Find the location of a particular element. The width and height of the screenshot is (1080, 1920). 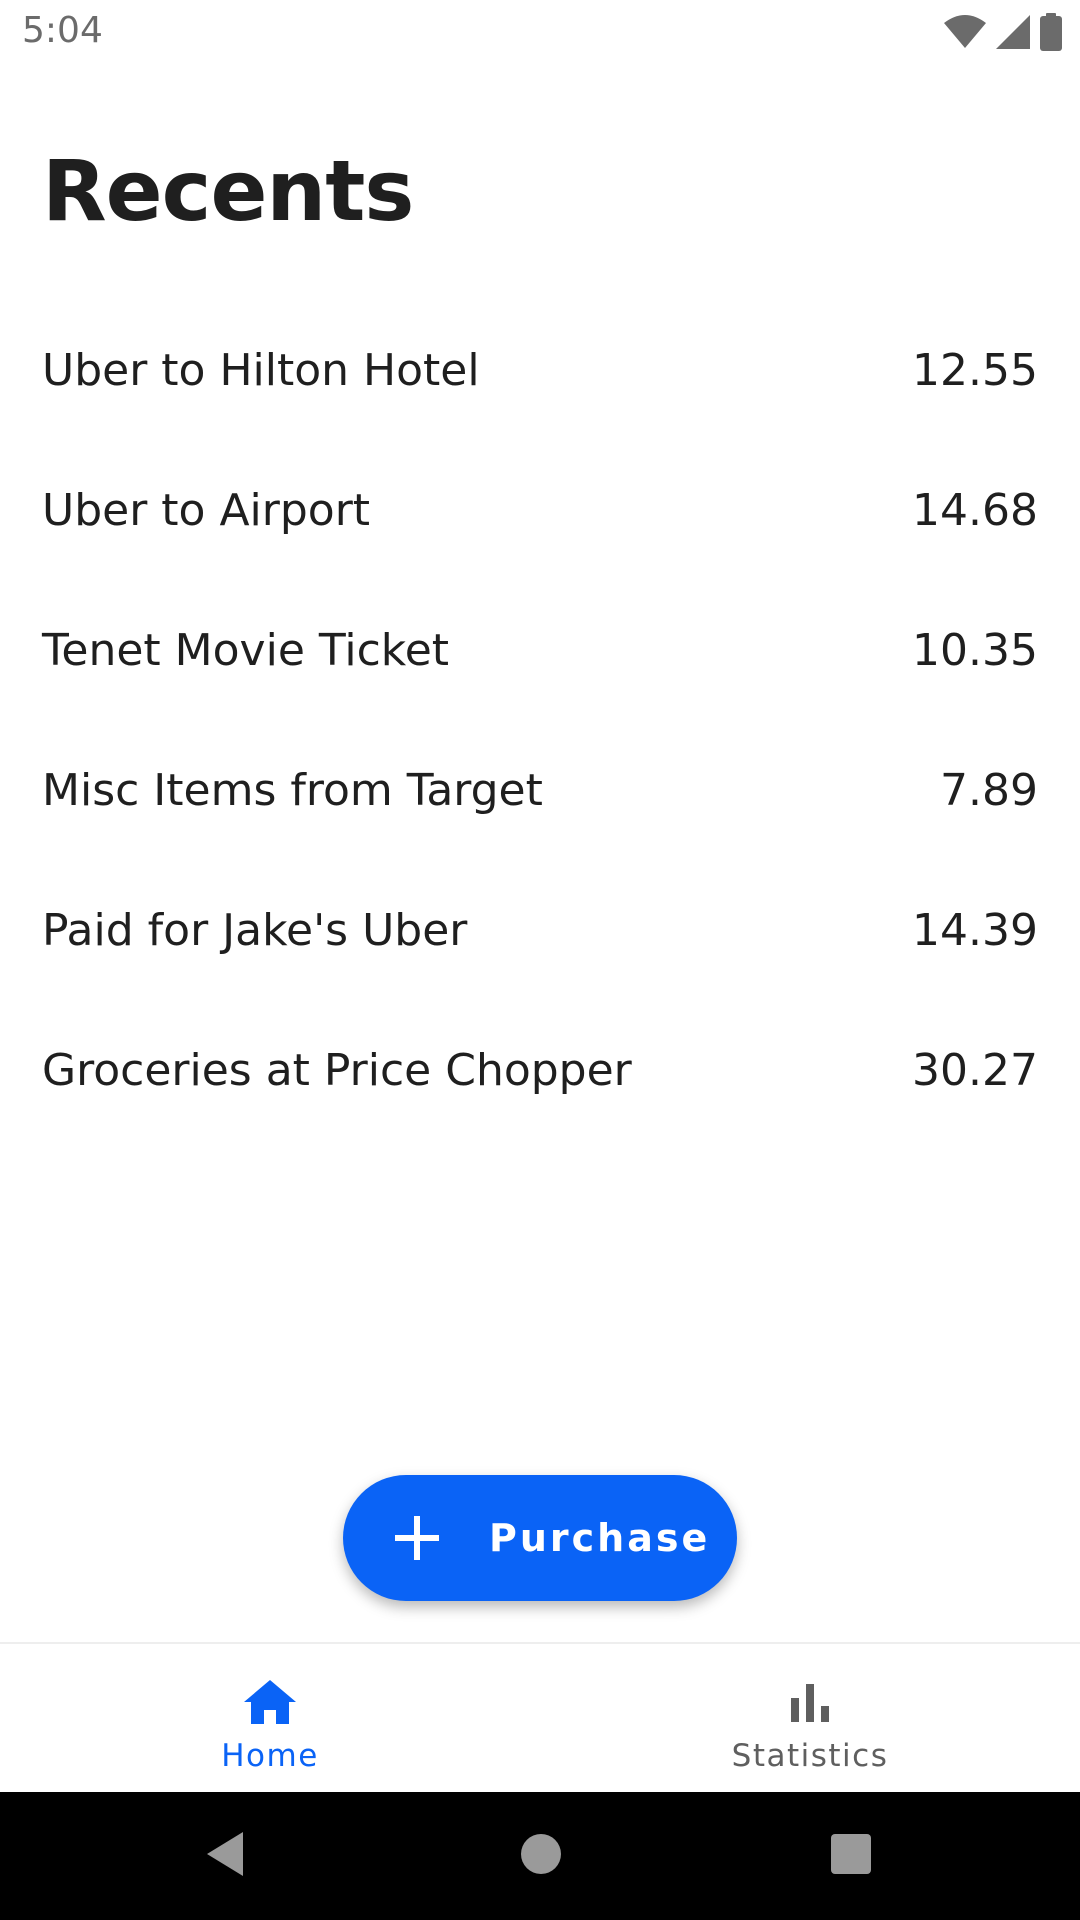

purchase-amount: 10.35 is located at coordinates (975, 650).